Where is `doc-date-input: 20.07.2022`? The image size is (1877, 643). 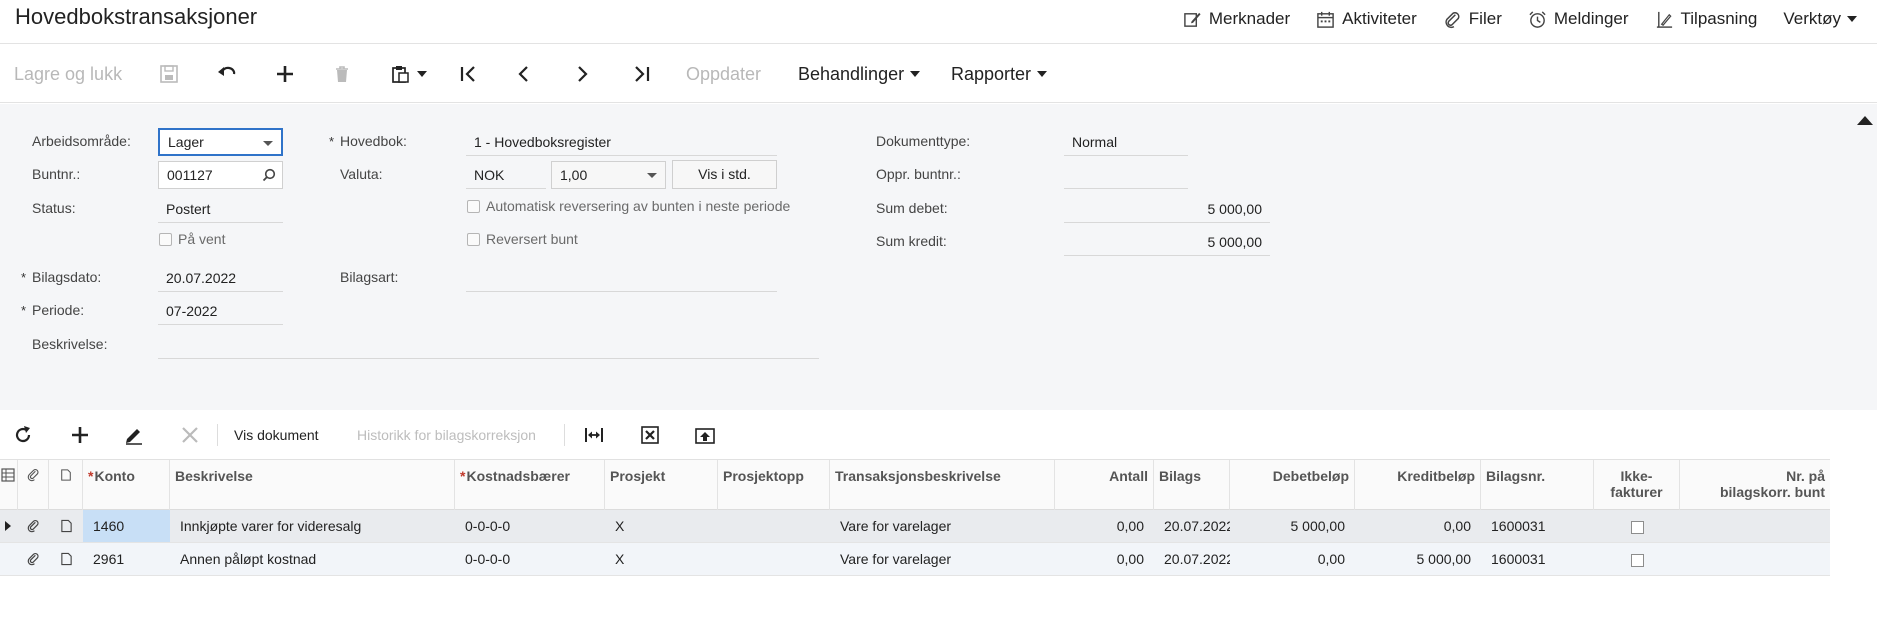 doc-date-input: 20.07.2022 is located at coordinates (220, 278).